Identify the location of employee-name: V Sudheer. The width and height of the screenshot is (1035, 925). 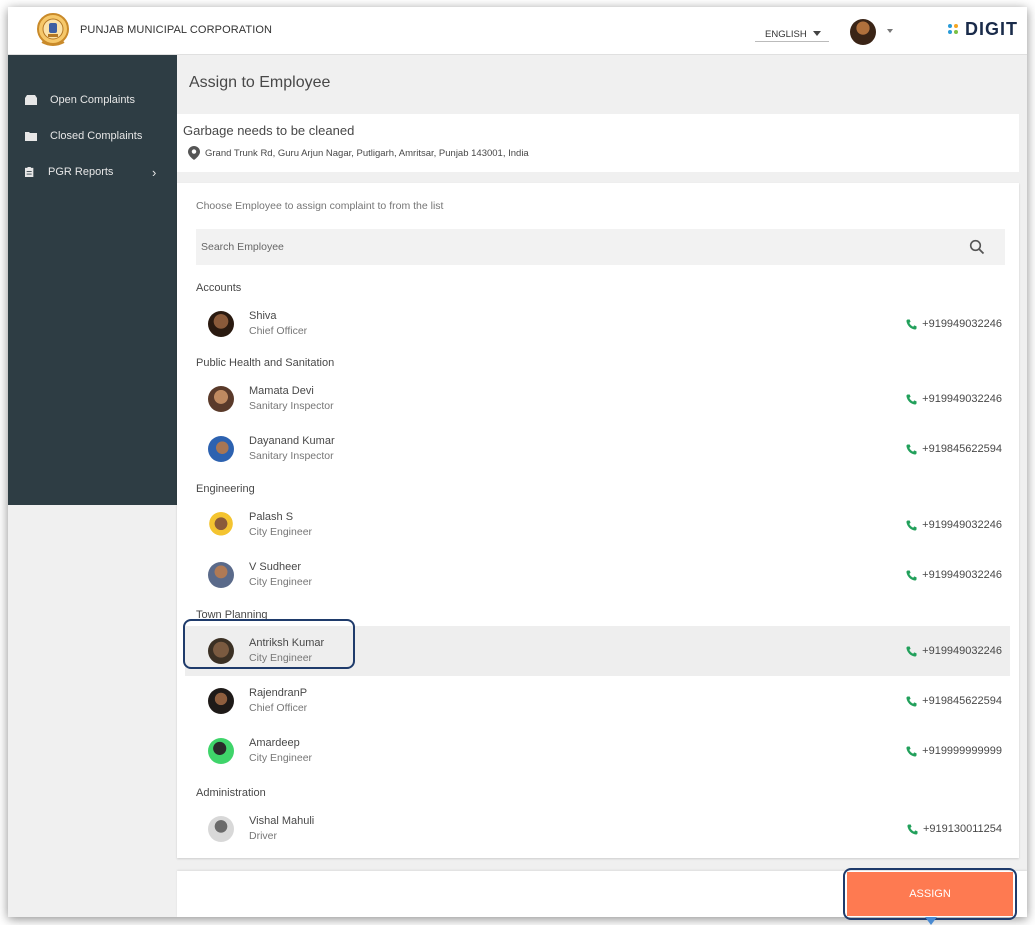
(275, 567).